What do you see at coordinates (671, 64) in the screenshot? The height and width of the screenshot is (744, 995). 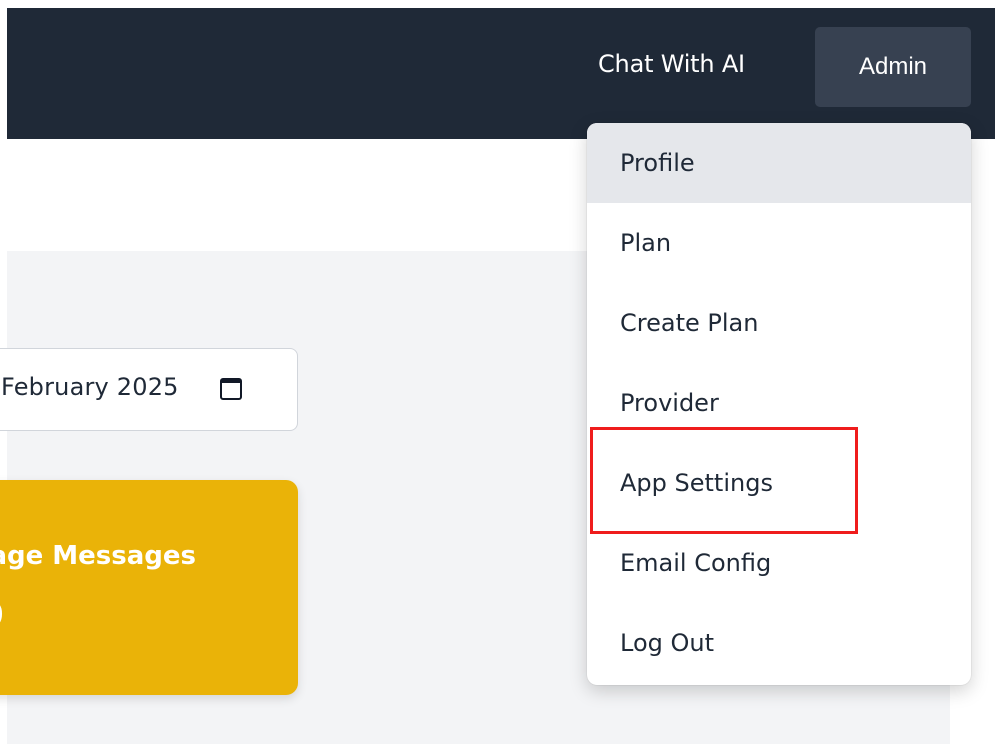 I see `chat-with-ai-link: Chat With AI` at bounding box center [671, 64].